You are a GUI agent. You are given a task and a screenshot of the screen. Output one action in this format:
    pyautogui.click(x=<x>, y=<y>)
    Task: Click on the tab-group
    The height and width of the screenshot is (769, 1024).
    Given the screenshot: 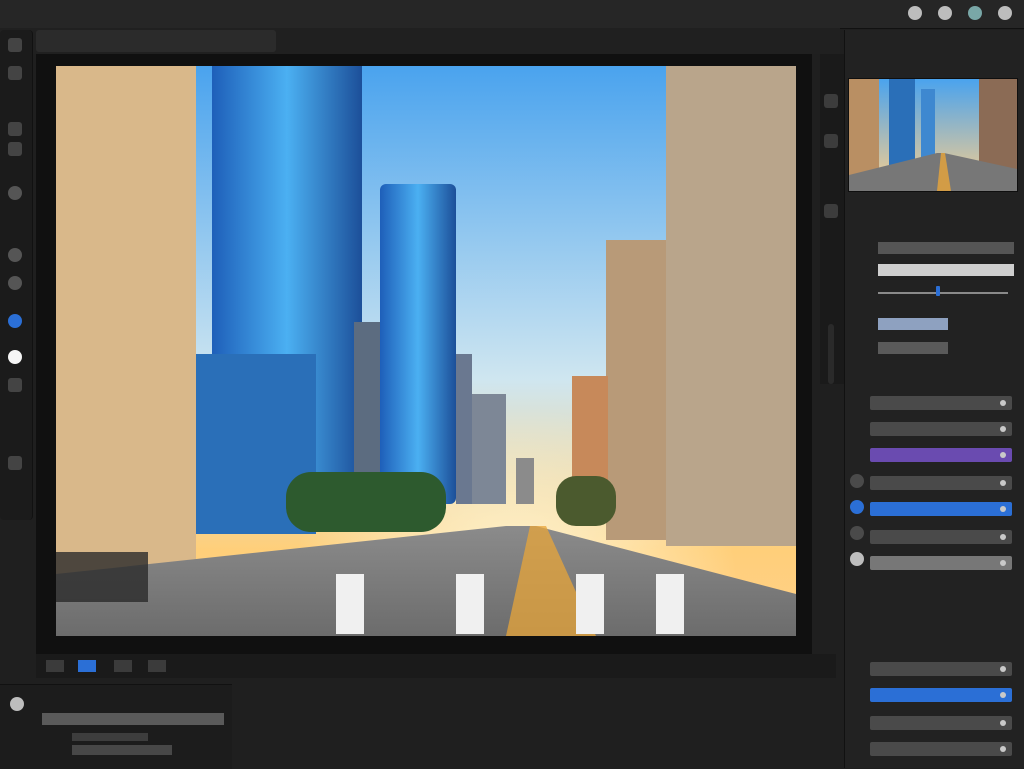 What is the action you would take?
    pyautogui.click(x=156, y=41)
    